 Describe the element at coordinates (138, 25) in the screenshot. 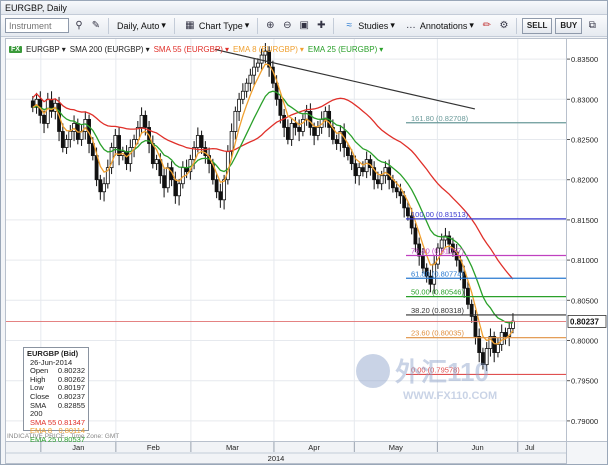

I see `period-label: Daily, Auto` at that location.